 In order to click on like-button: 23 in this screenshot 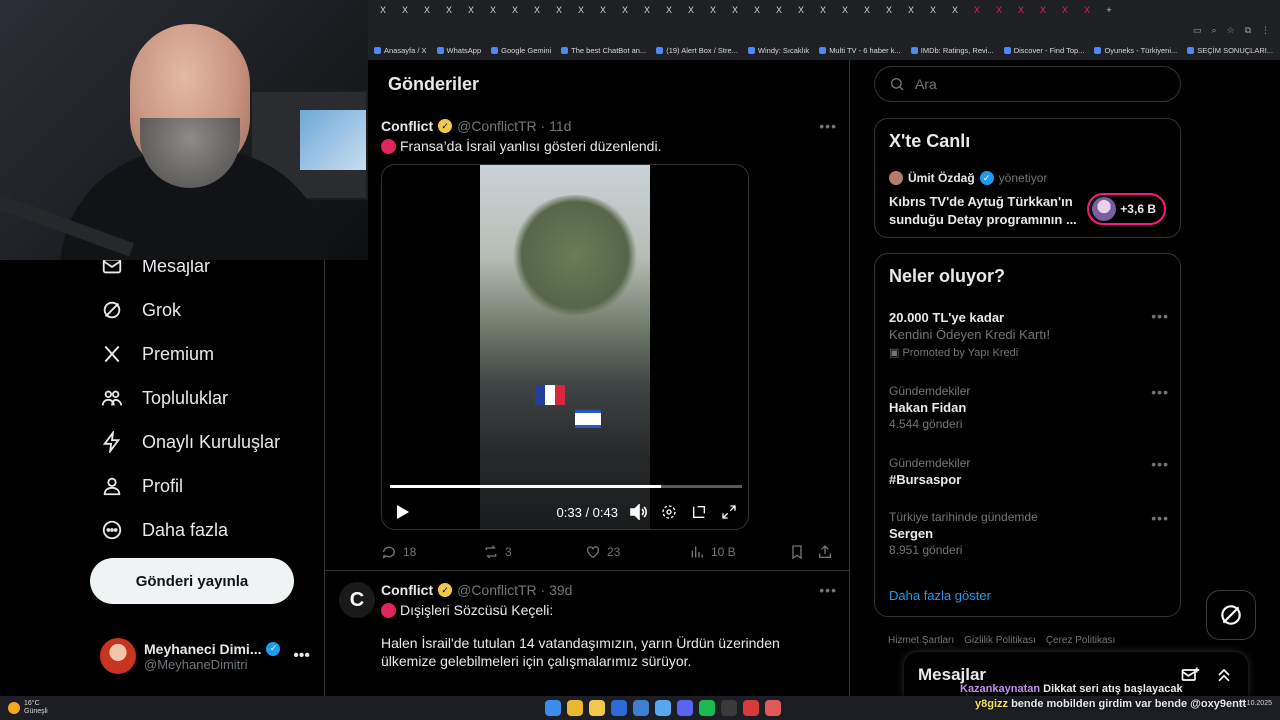, I will do `click(637, 552)`.